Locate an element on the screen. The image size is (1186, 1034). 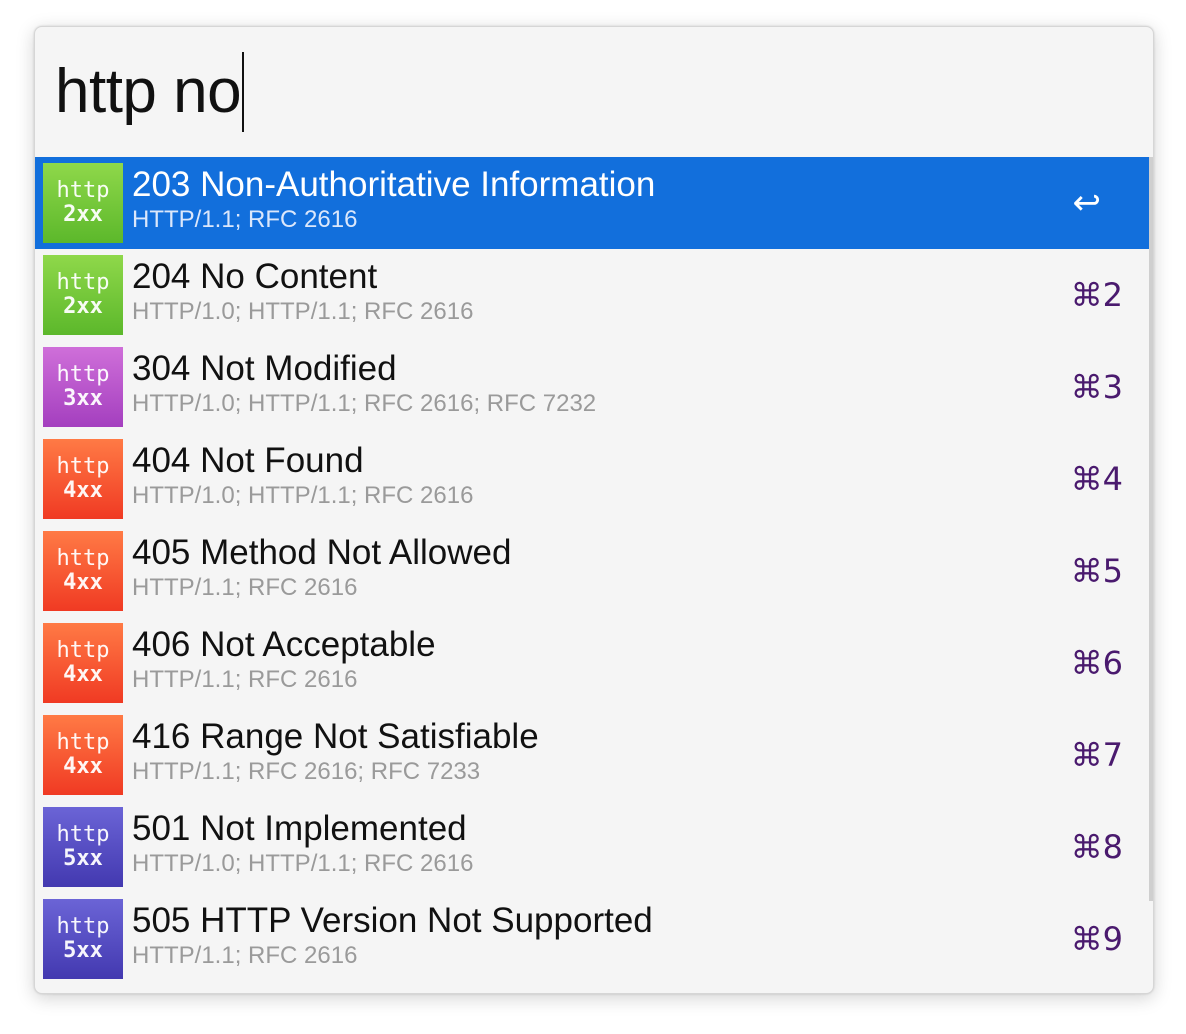
result-subtitle: HTTP/1.1; RFC 2616; RFC 7233 is located at coordinates (306, 771).